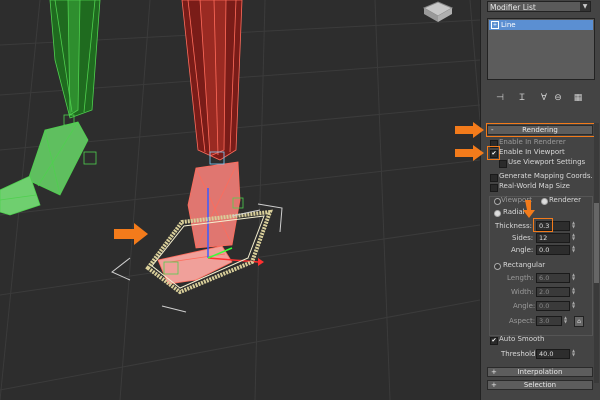  I want to click on viewport-radio, so click(497, 201).